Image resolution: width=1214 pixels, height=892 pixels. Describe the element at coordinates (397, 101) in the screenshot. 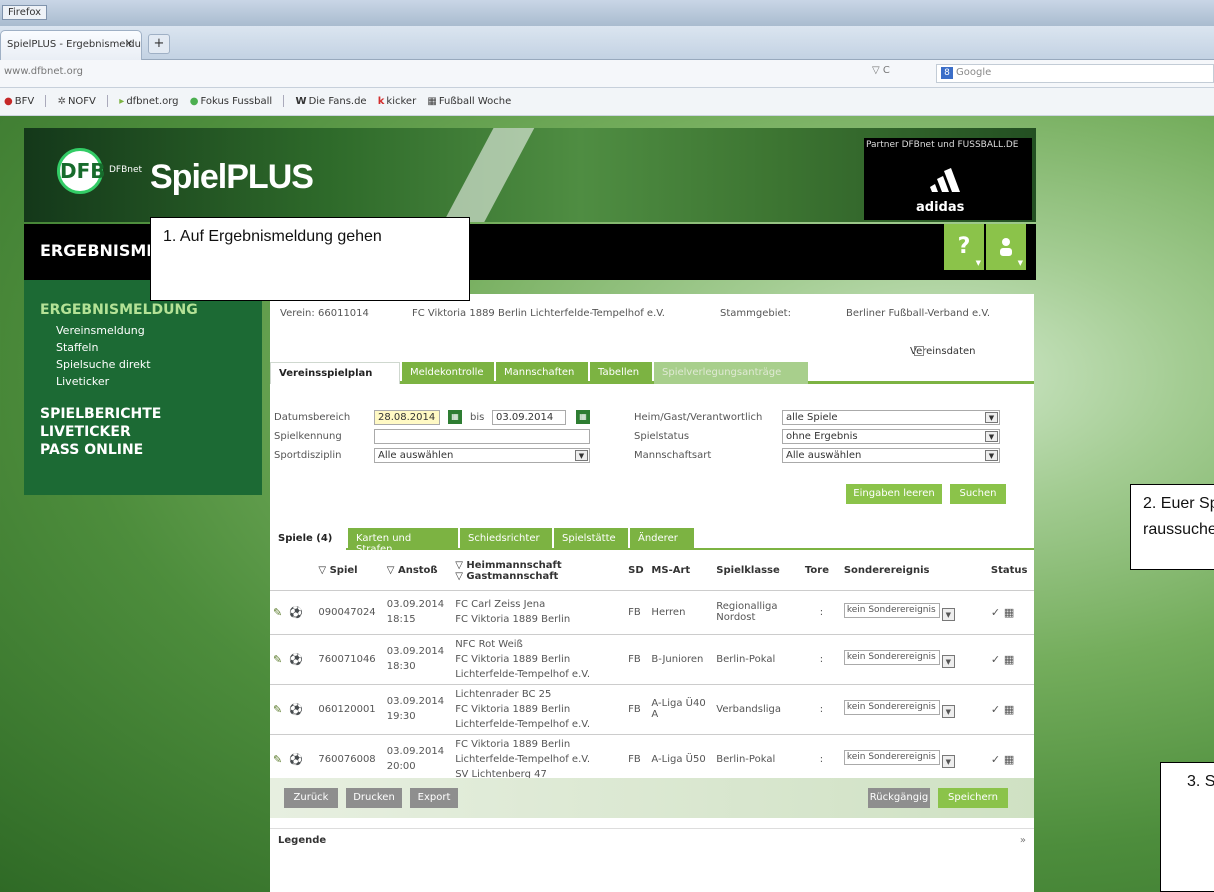

I see `bookmark-kicker: k kicker` at that location.